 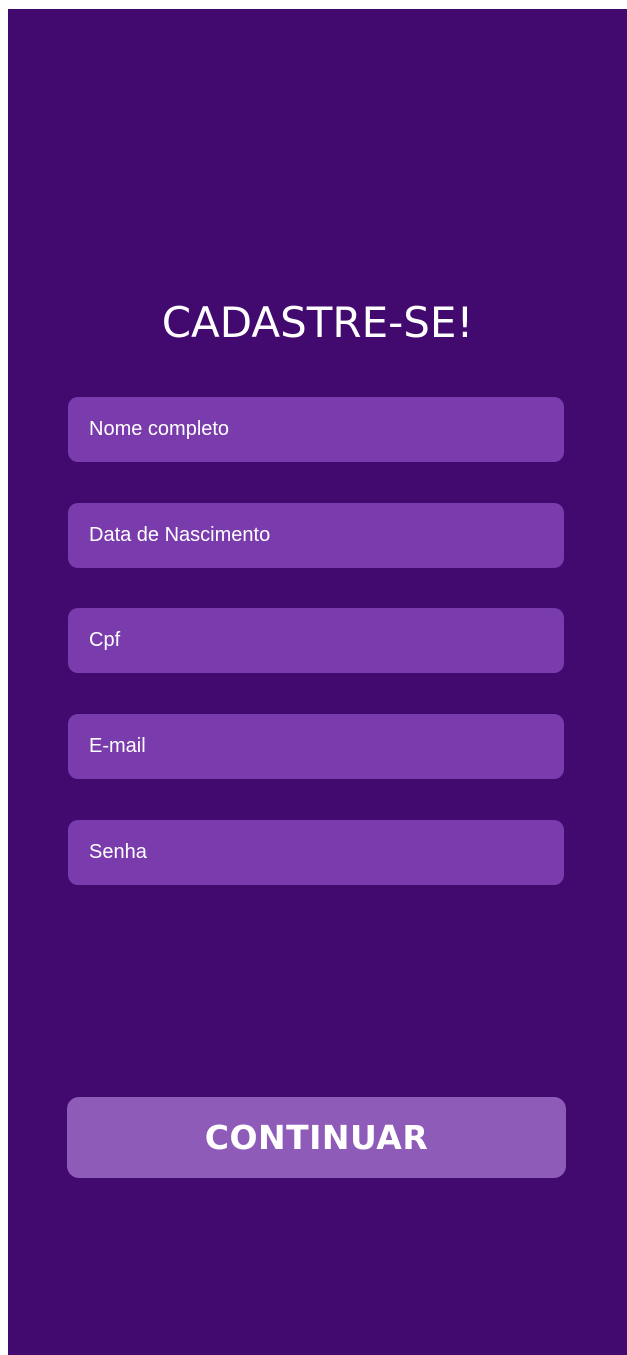 I want to click on birth-date-field, so click(x=316, y=535).